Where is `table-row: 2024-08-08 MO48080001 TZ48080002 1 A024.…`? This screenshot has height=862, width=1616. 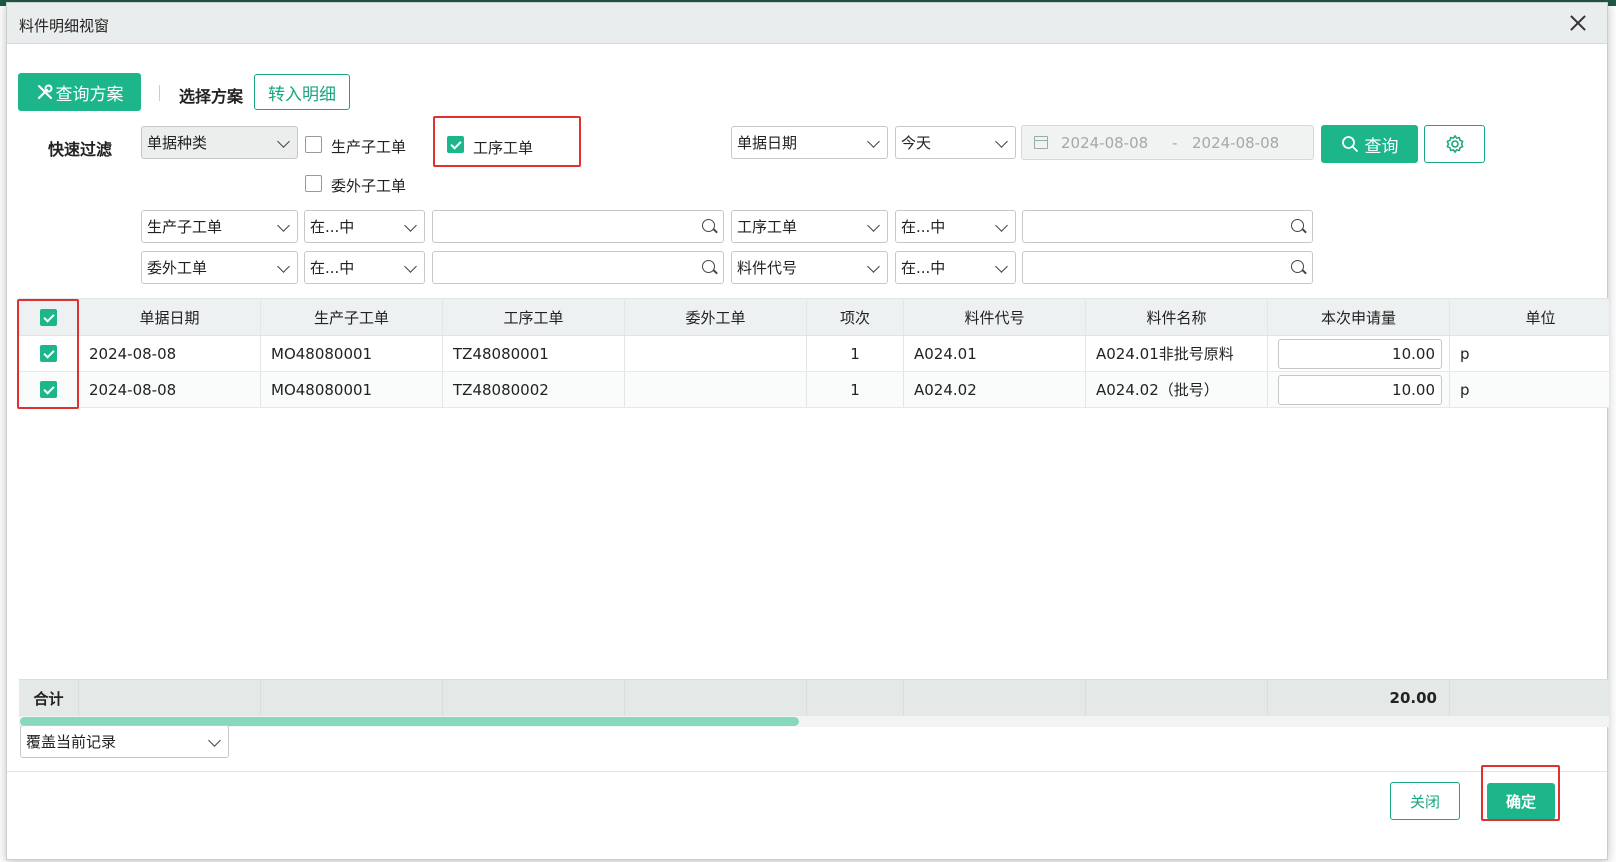 table-row: 2024-08-08 MO48080001 TZ48080002 1 A024.… is located at coordinates (814, 390).